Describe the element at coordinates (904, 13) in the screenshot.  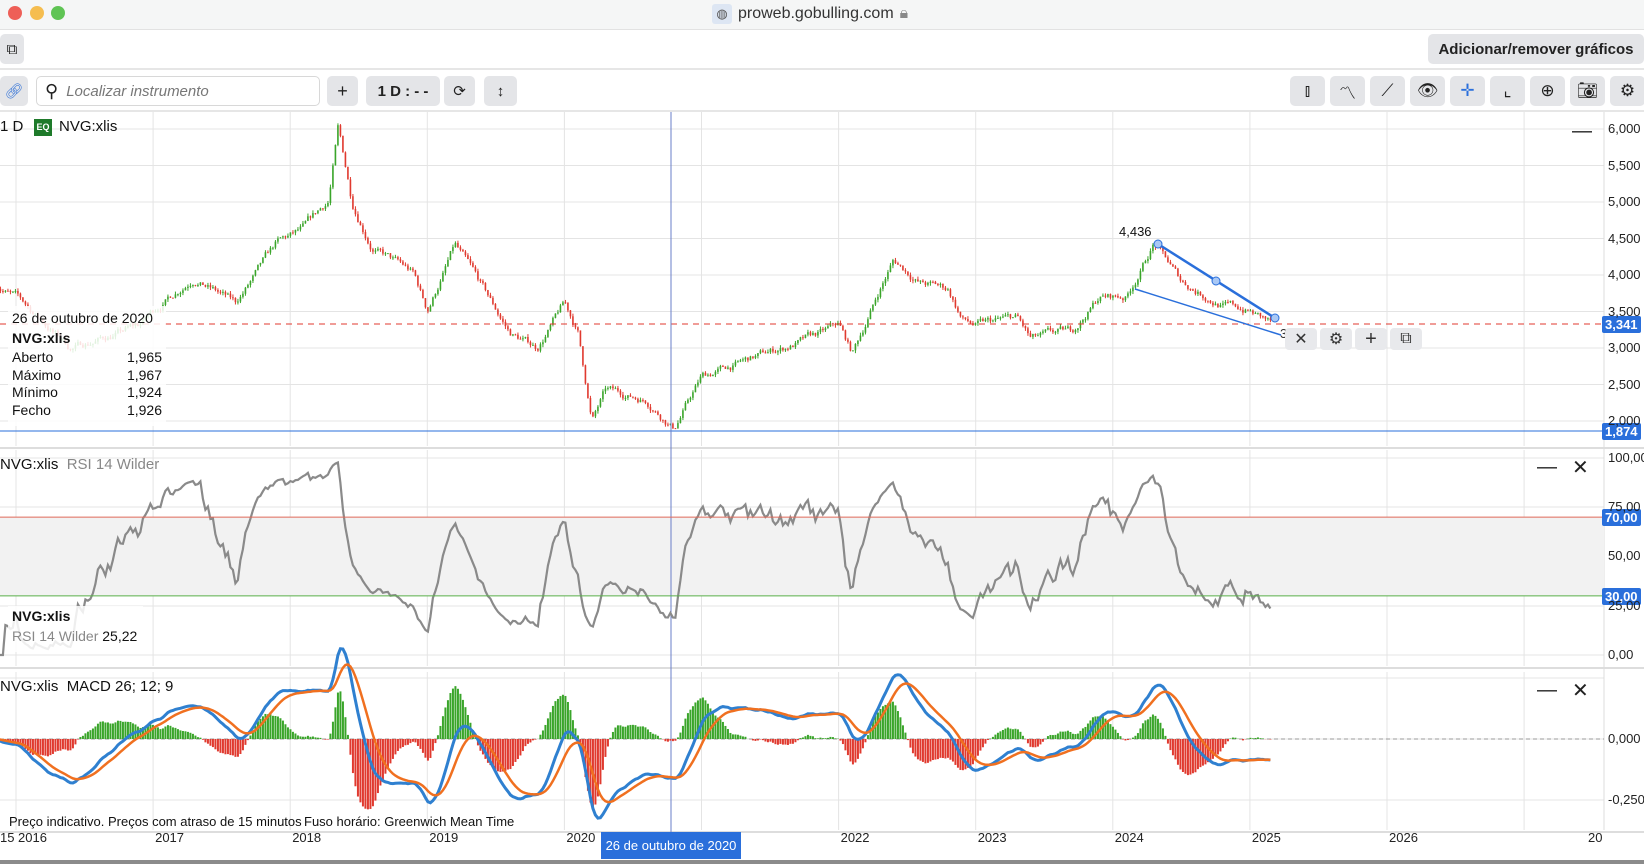
I see `lock-icon: 🔒︎` at that location.